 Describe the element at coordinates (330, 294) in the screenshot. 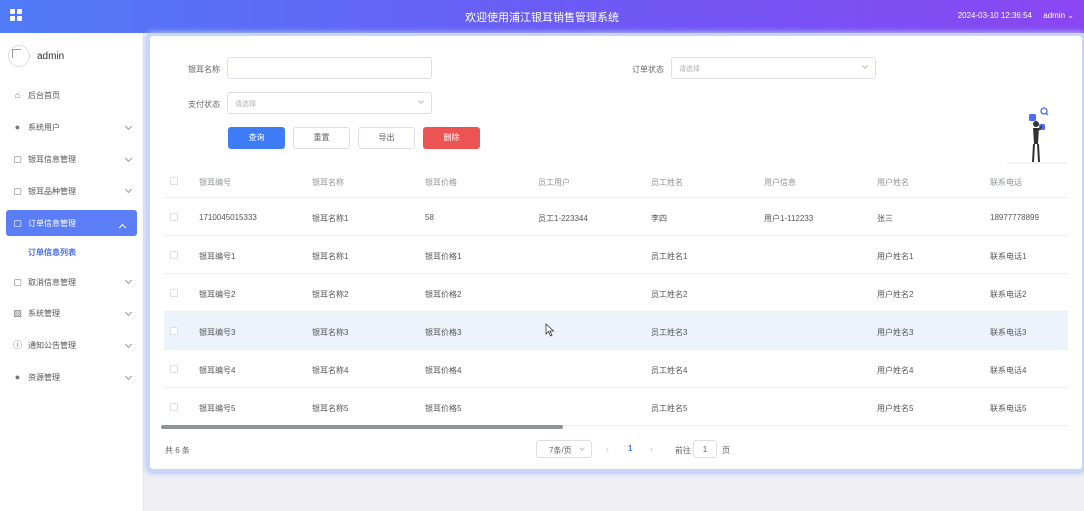

I see `table-cell: 银耳名称2` at that location.